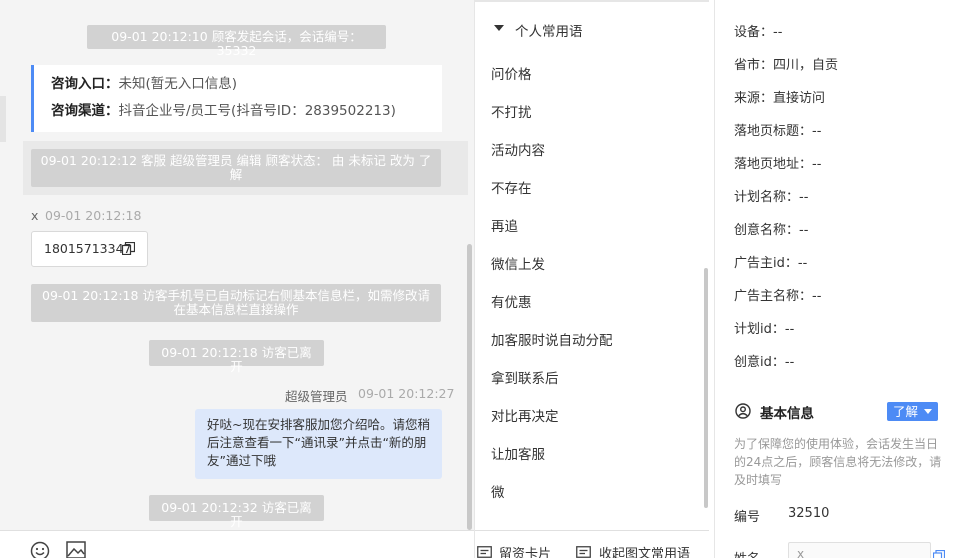 Image resolution: width=955 pixels, height=558 pixels. I want to click on phrase-item: 有优惠, so click(511, 301).